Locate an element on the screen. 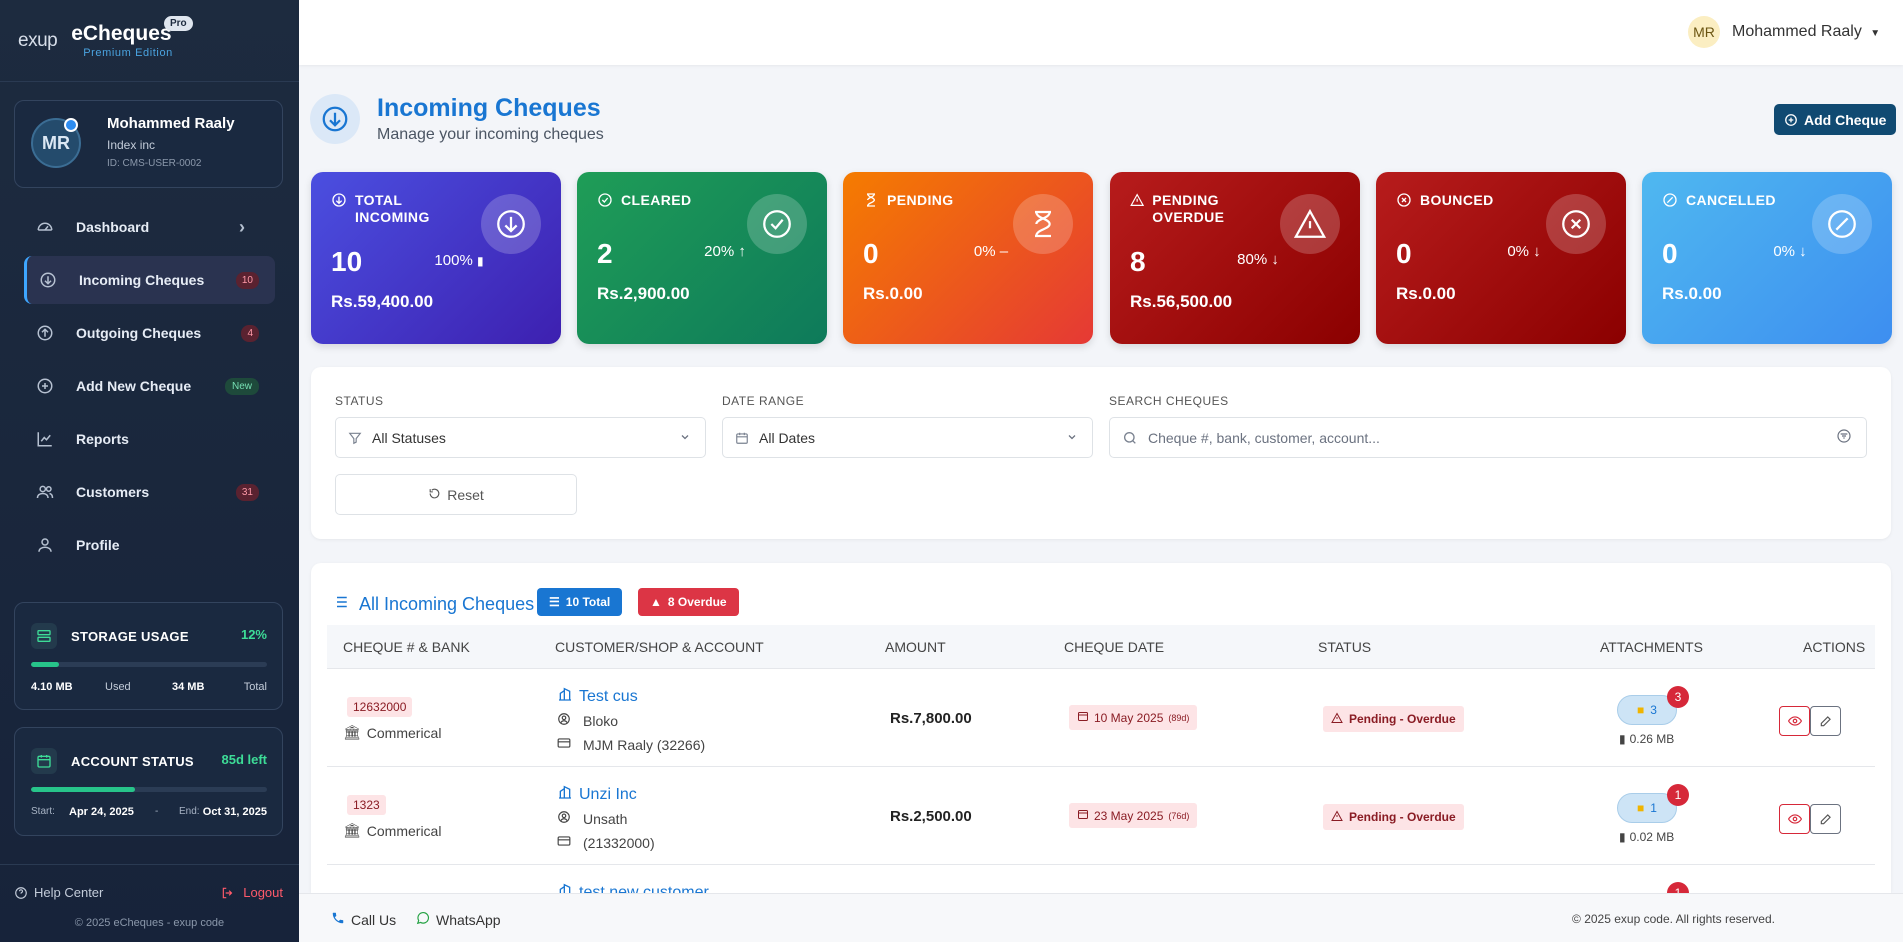  amount: Rs.7,800.00 is located at coordinates (931, 718).